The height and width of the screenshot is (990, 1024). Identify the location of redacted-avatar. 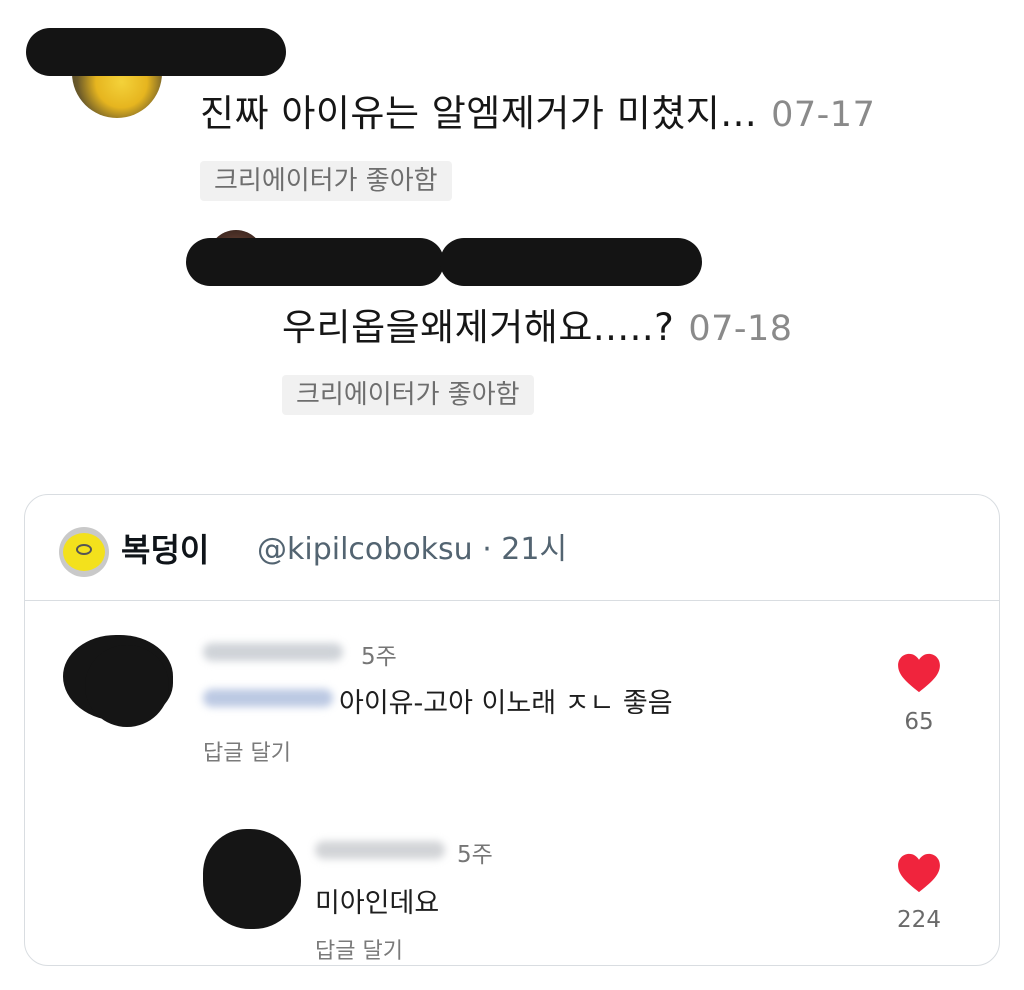
(252, 879).